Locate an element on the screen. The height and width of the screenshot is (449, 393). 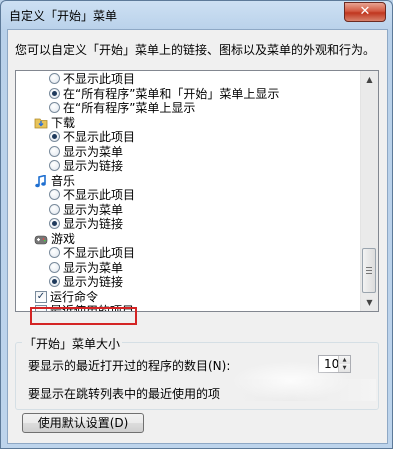
use-defaults-button: 使用默认设置(D) is located at coordinates (83, 423).